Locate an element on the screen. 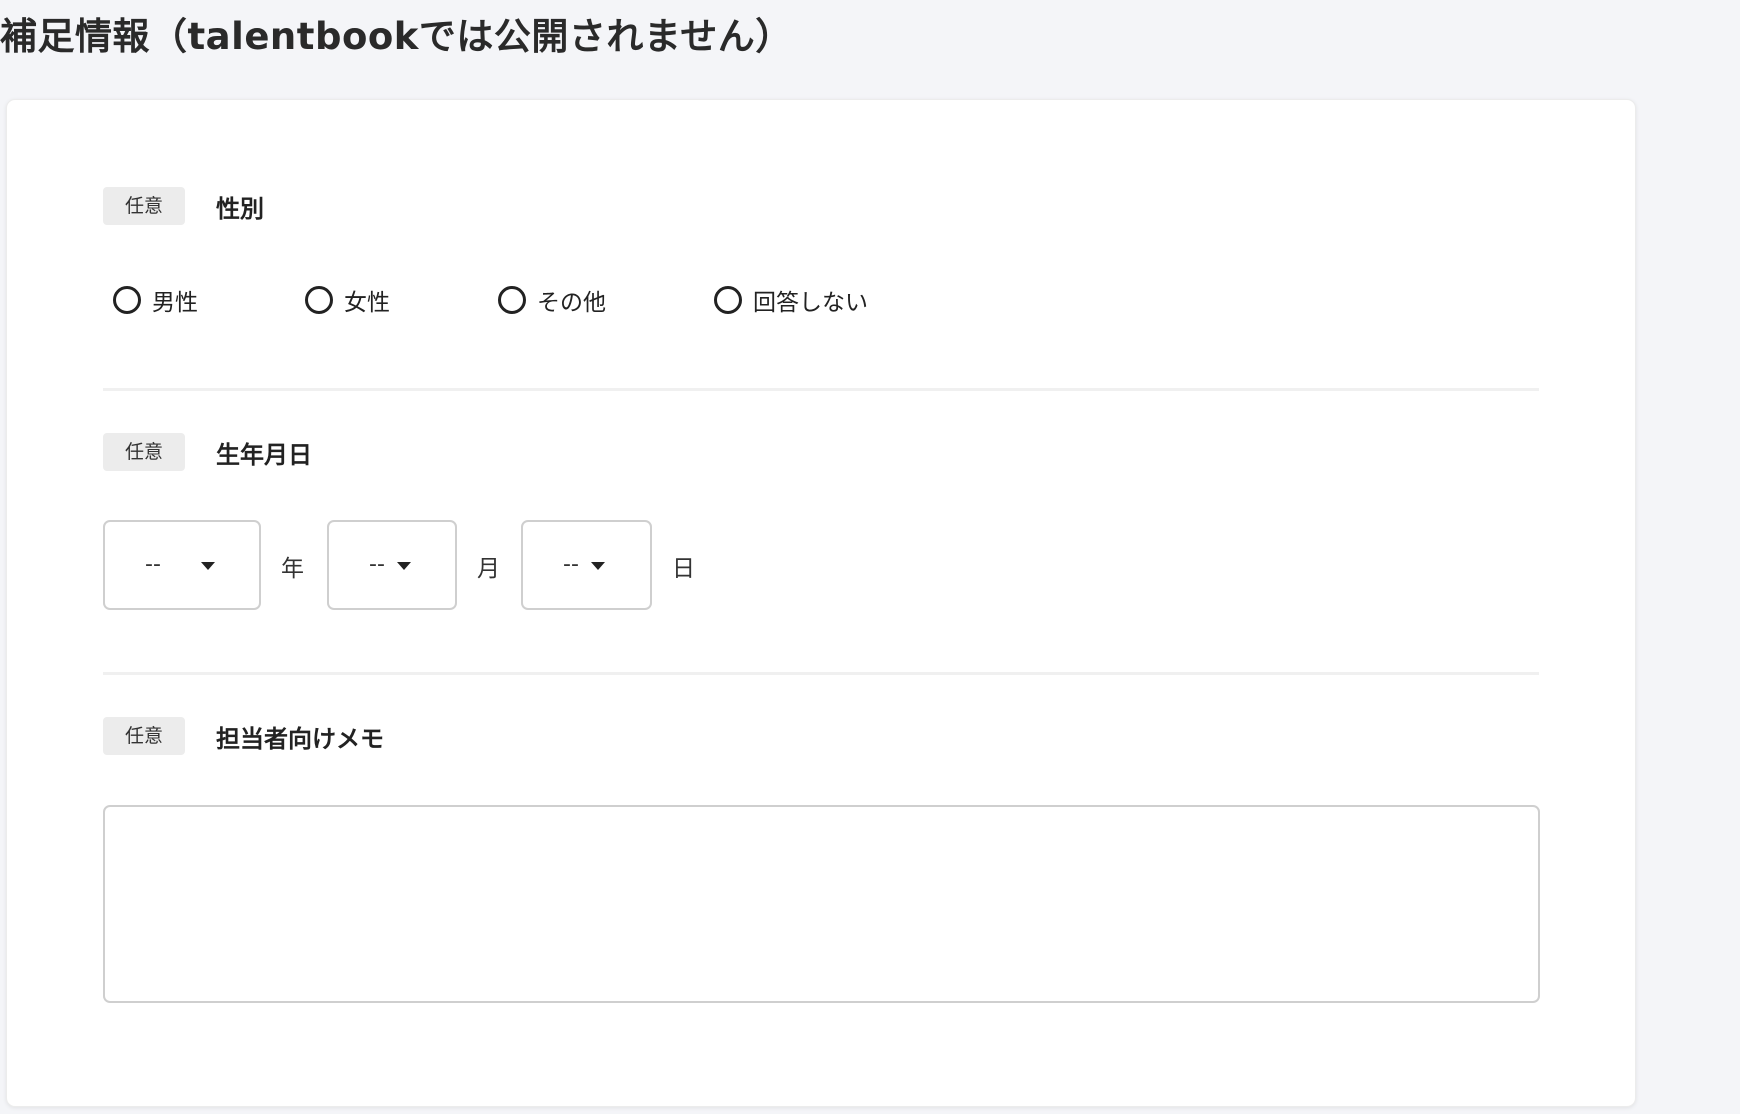  birth-year-select: -- is located at coordinates (182, 565).